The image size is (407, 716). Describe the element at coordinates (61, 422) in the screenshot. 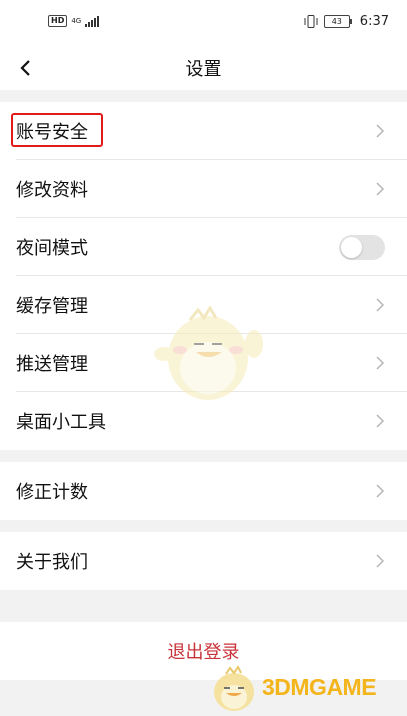

I see `settings-item-label: 桌面小工具` at that location.